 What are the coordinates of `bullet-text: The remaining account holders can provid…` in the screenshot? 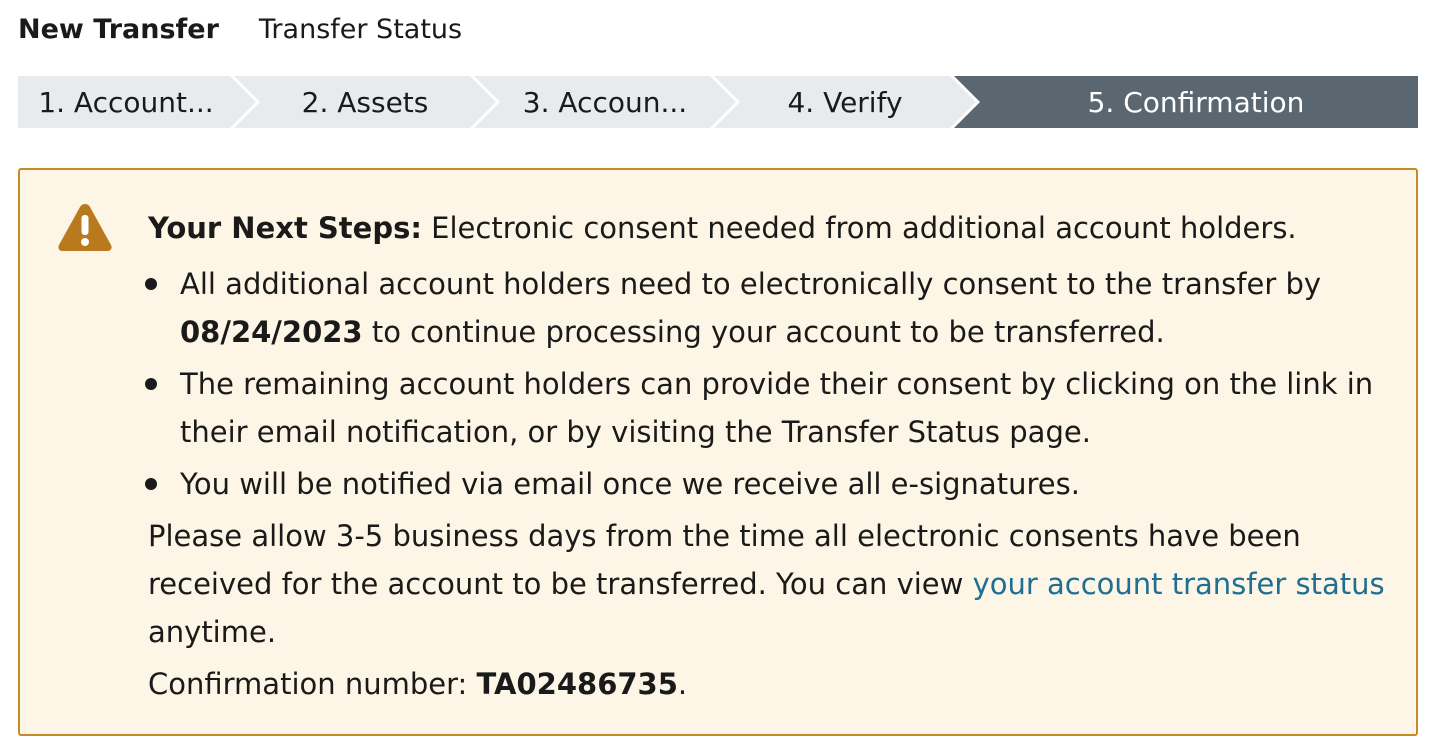 It's located at (777, 408).